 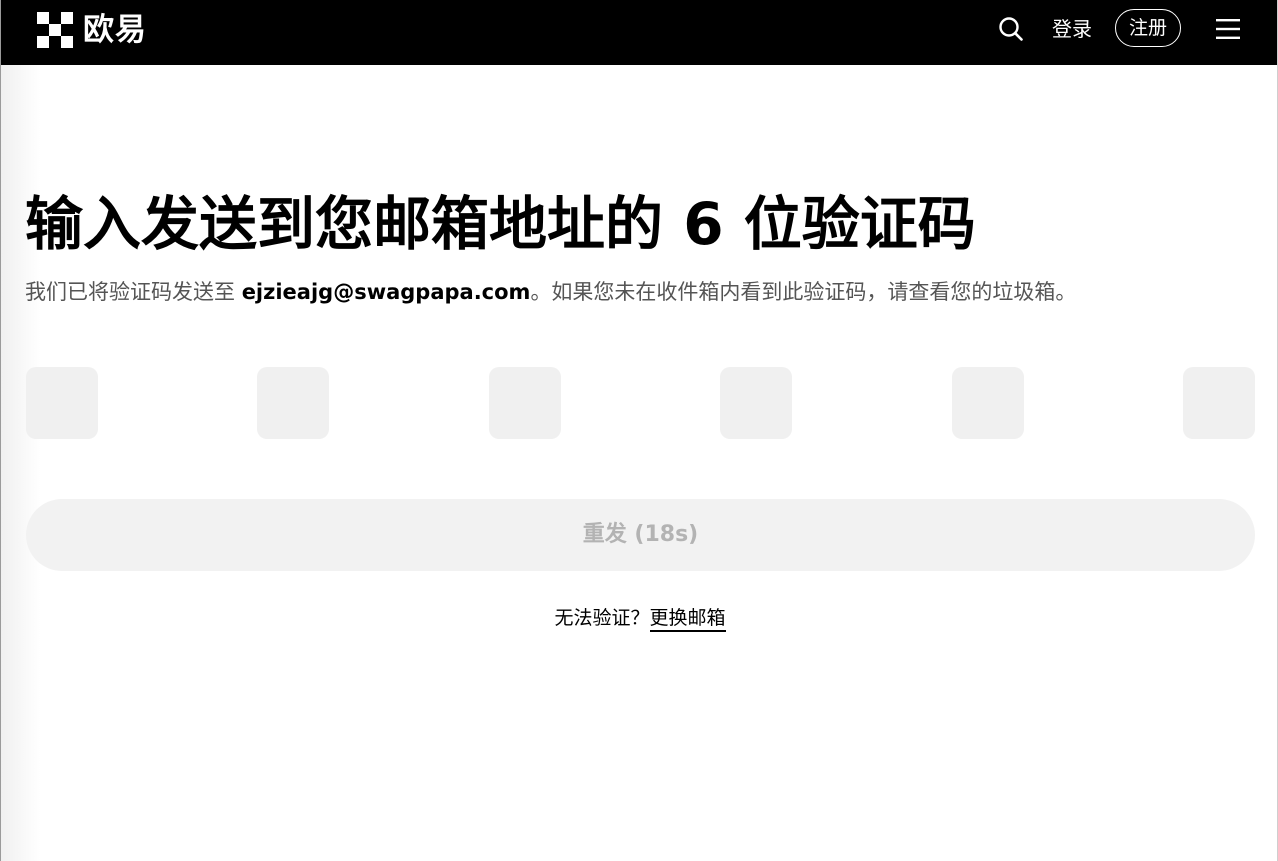 I want to click on search-icon, so click(x=1011, y=29).